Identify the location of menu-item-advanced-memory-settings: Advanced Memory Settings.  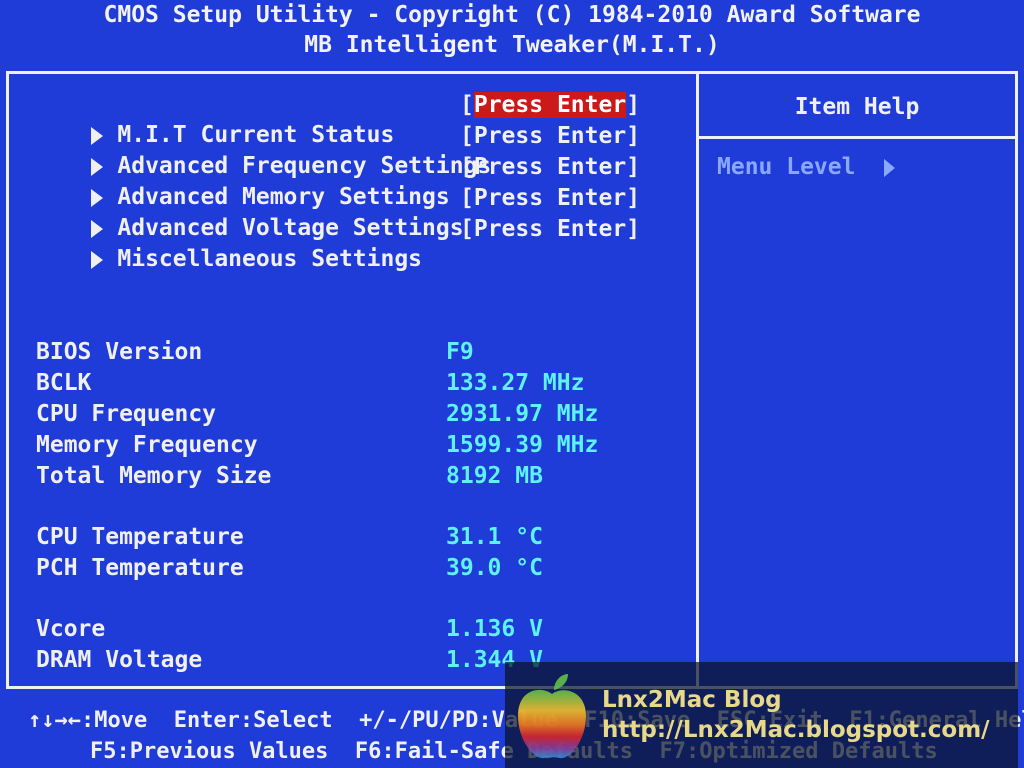
(243, 181).